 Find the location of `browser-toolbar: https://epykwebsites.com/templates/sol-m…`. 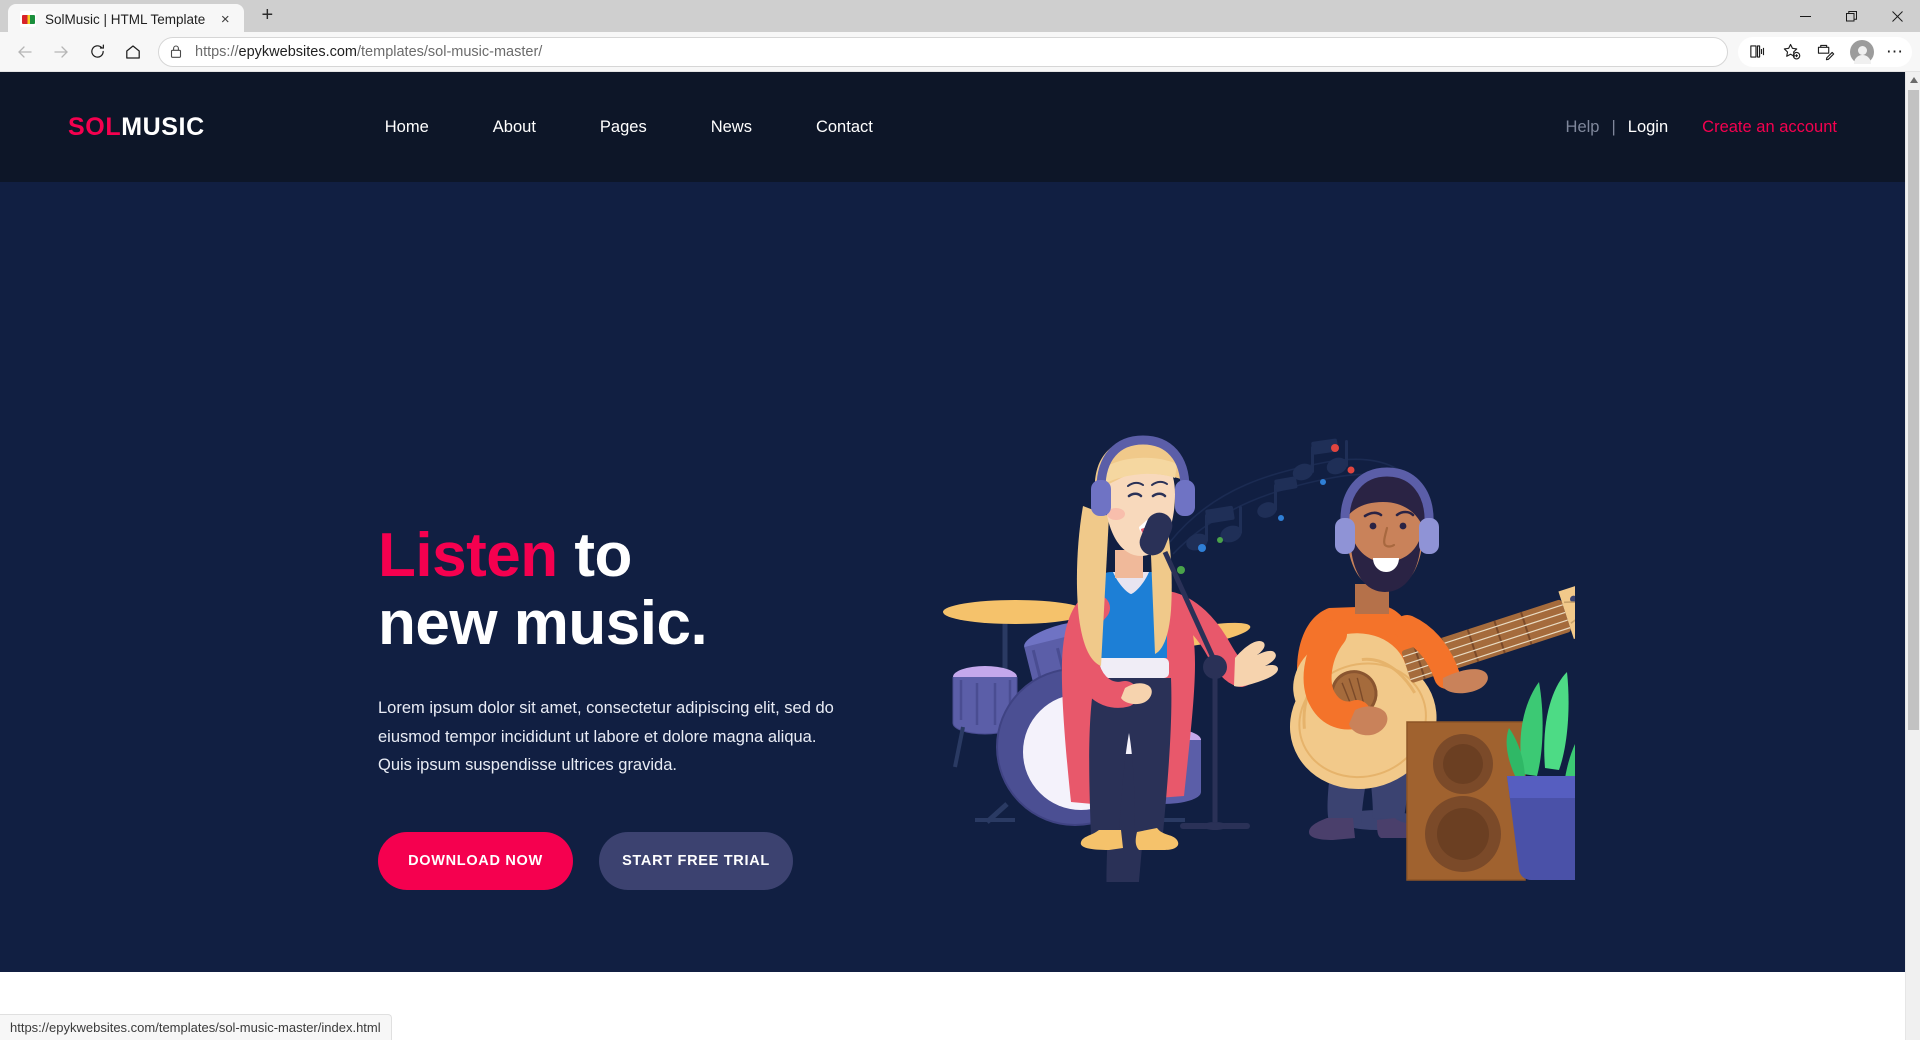

browser-toolbar: https://epykwebsites.com/templates/sol-m… is located at coordinates (960, 52).